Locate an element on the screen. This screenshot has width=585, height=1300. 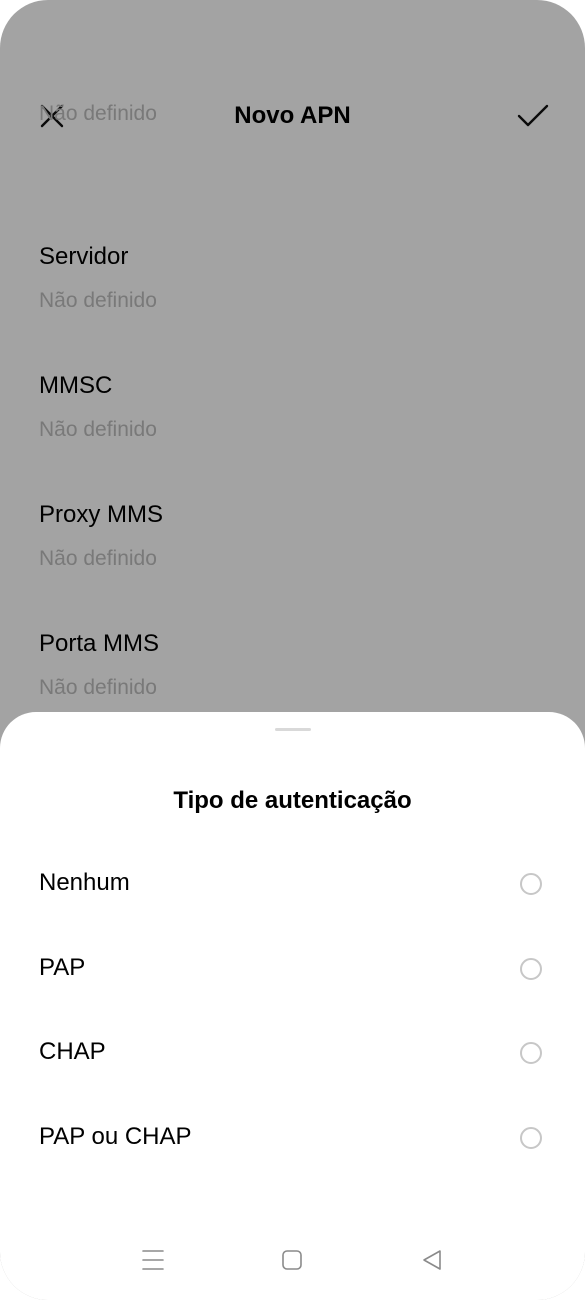
navigation-bar is located at coordinates (292, 1265).